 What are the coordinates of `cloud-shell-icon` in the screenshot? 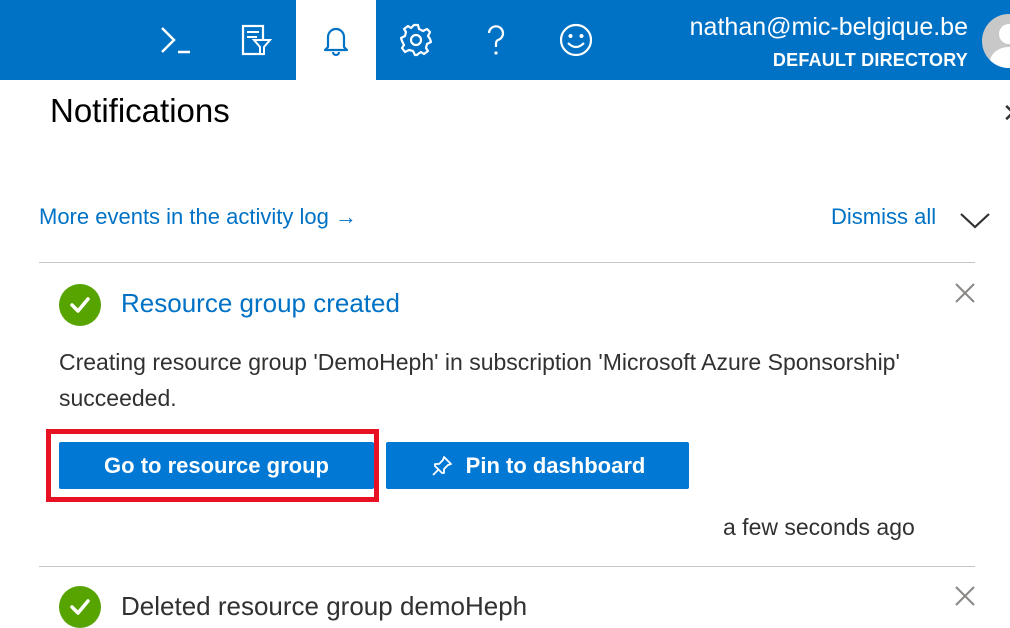 It's located at (176, 40).